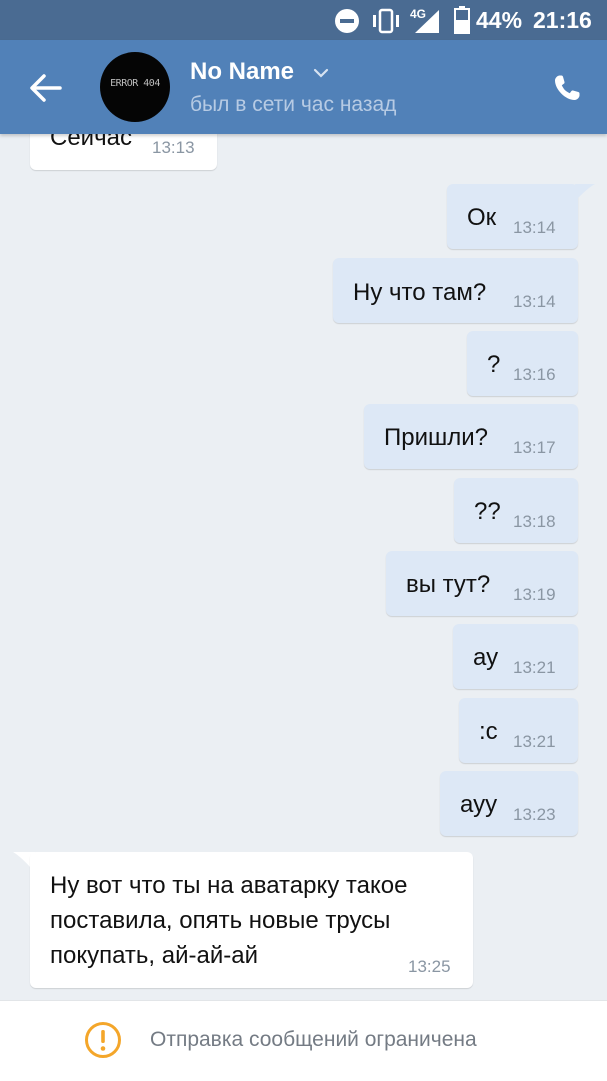 The width and height of the screenshot is (607, 1081). Describe the element at coordinates (512, 216) in the screenshot. I see `message-bubble-outgoing: Ок 13:14` at that location.